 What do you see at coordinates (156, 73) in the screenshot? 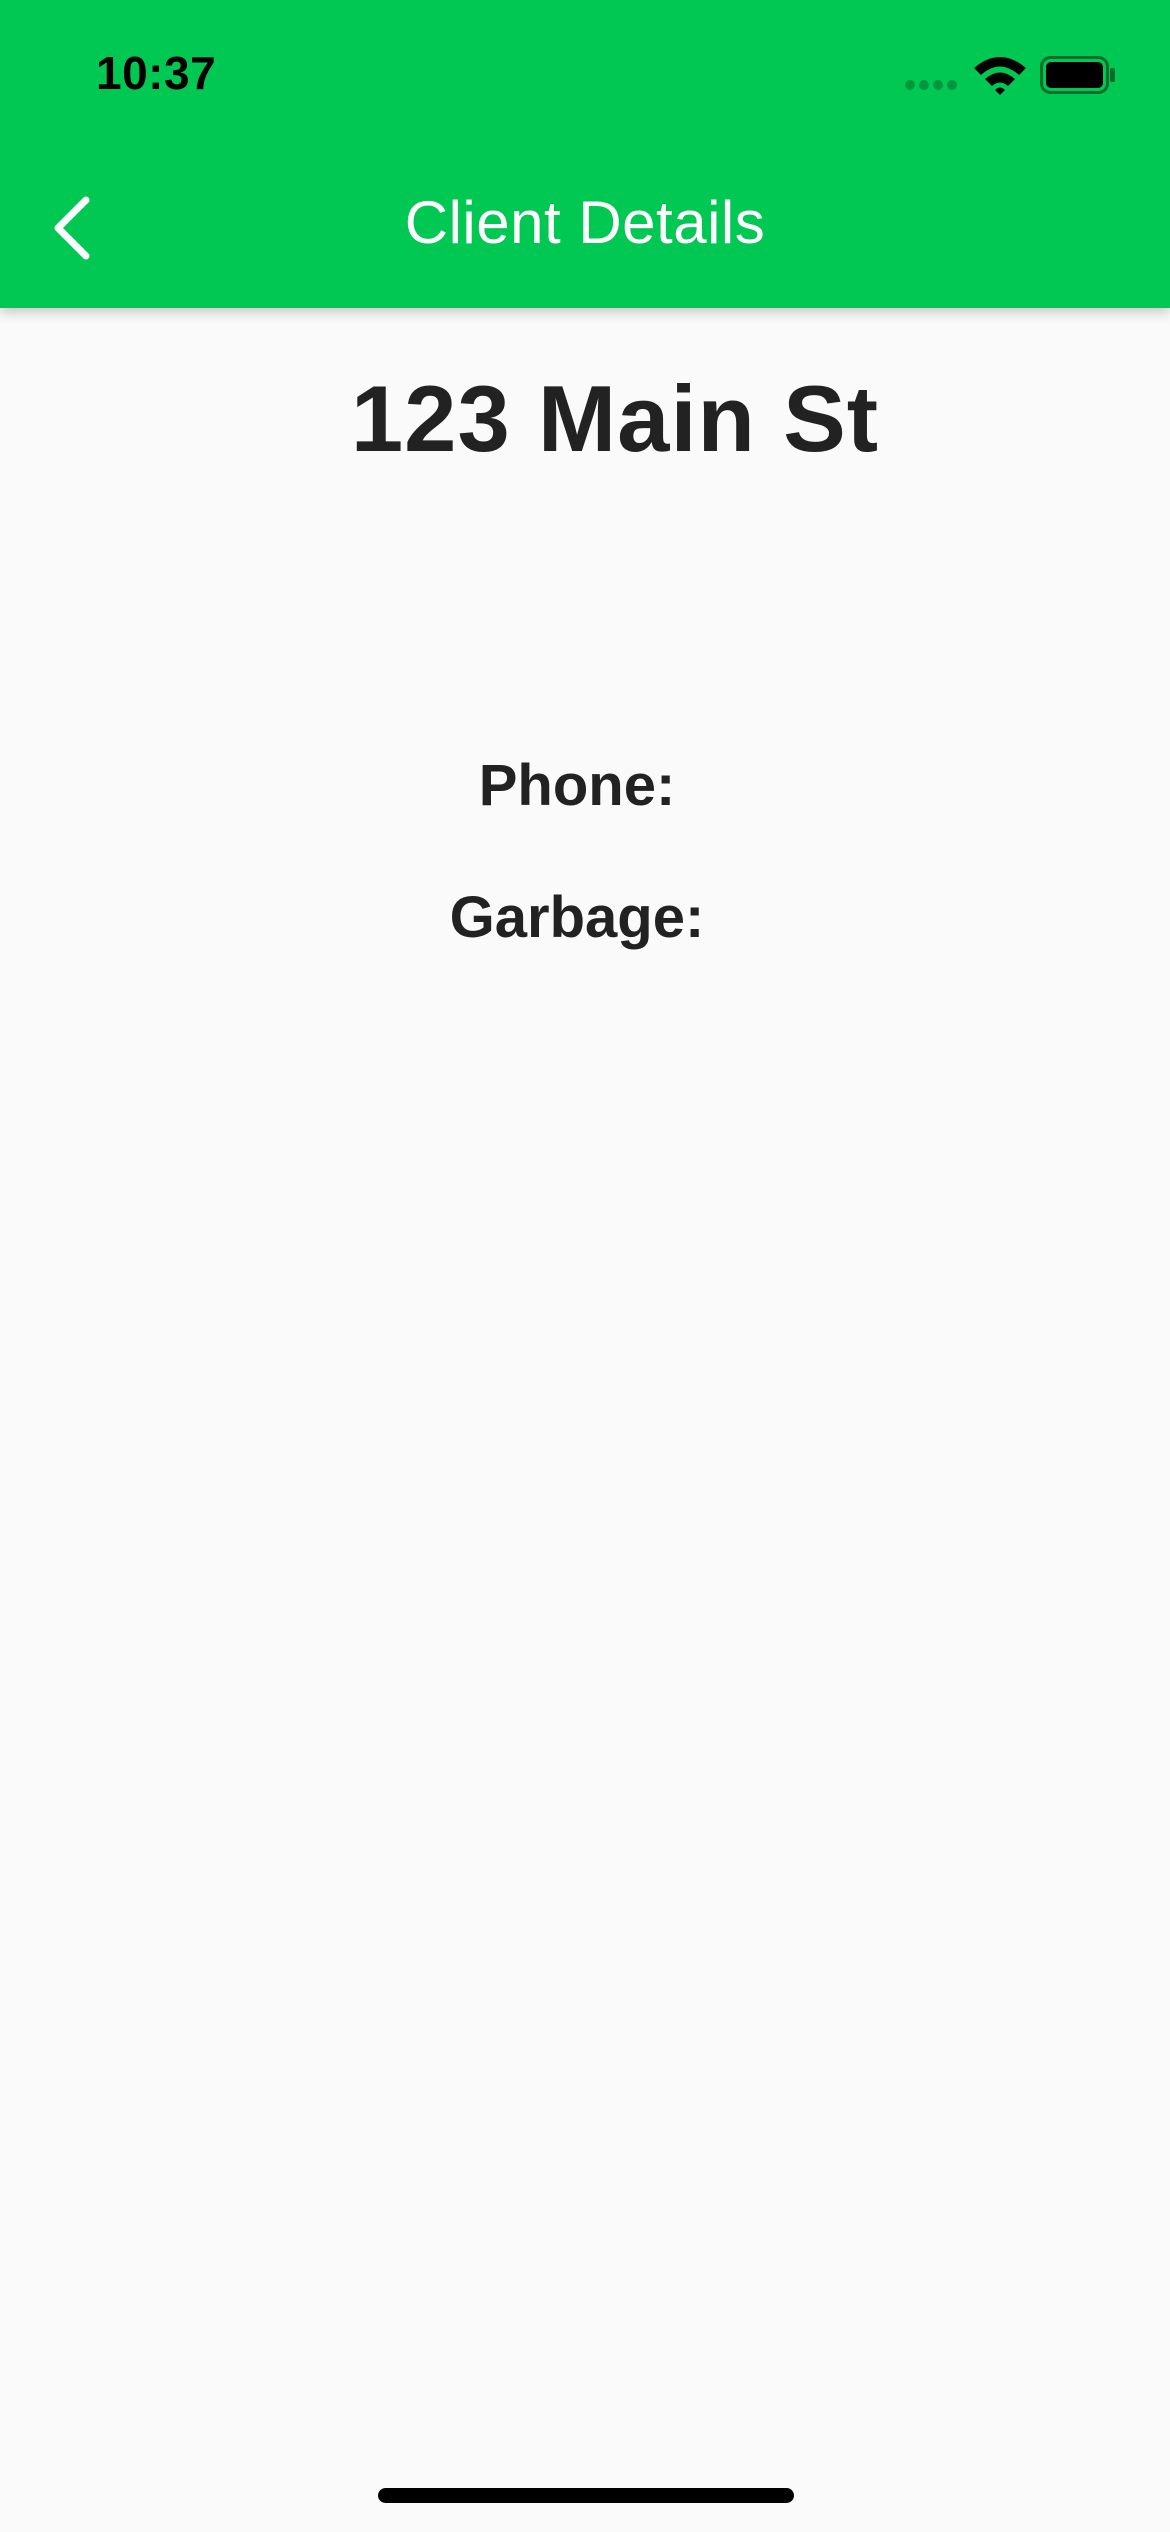
I see `status-time: 10:37` at bounding box center [156, 73].